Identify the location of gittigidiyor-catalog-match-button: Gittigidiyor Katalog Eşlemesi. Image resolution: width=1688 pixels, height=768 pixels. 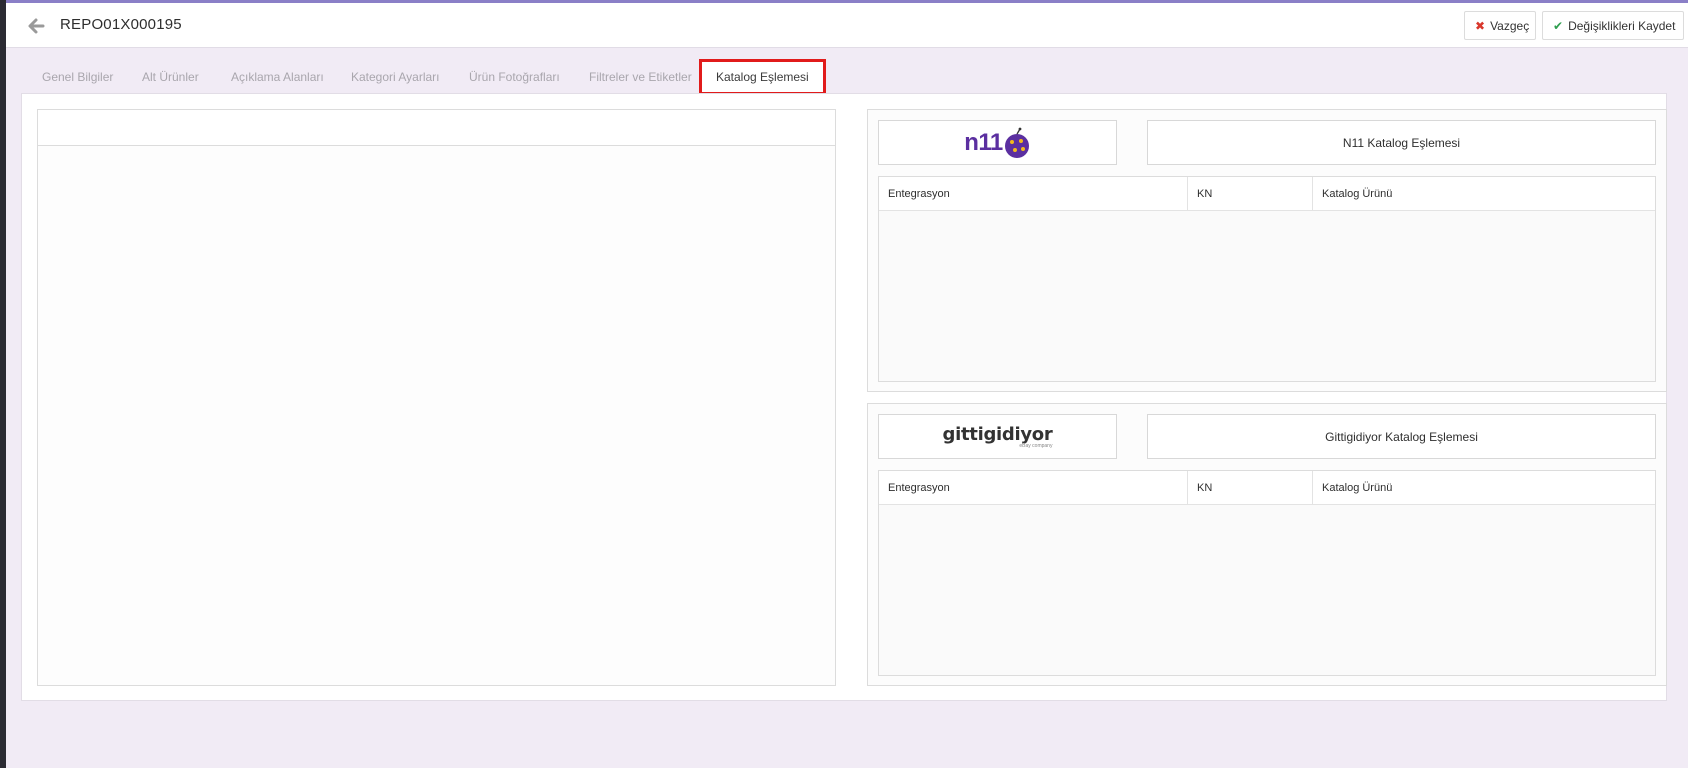
(1401, 436).